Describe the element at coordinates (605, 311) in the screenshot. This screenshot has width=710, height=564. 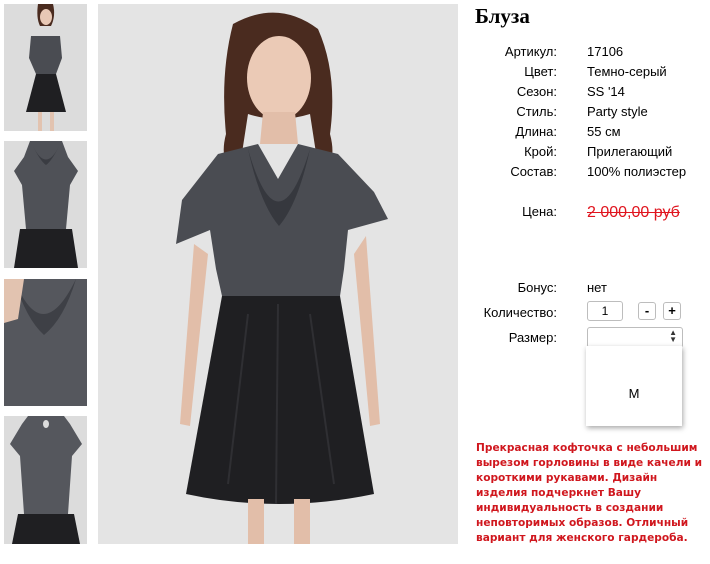
I see `quantity-input` at that location.